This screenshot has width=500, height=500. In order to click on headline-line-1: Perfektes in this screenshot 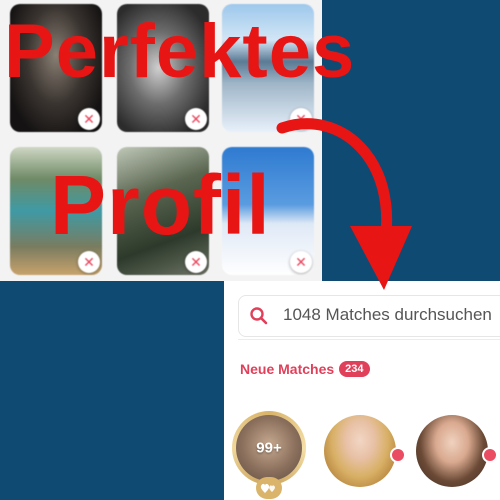, I will do `click(180, 51)`.